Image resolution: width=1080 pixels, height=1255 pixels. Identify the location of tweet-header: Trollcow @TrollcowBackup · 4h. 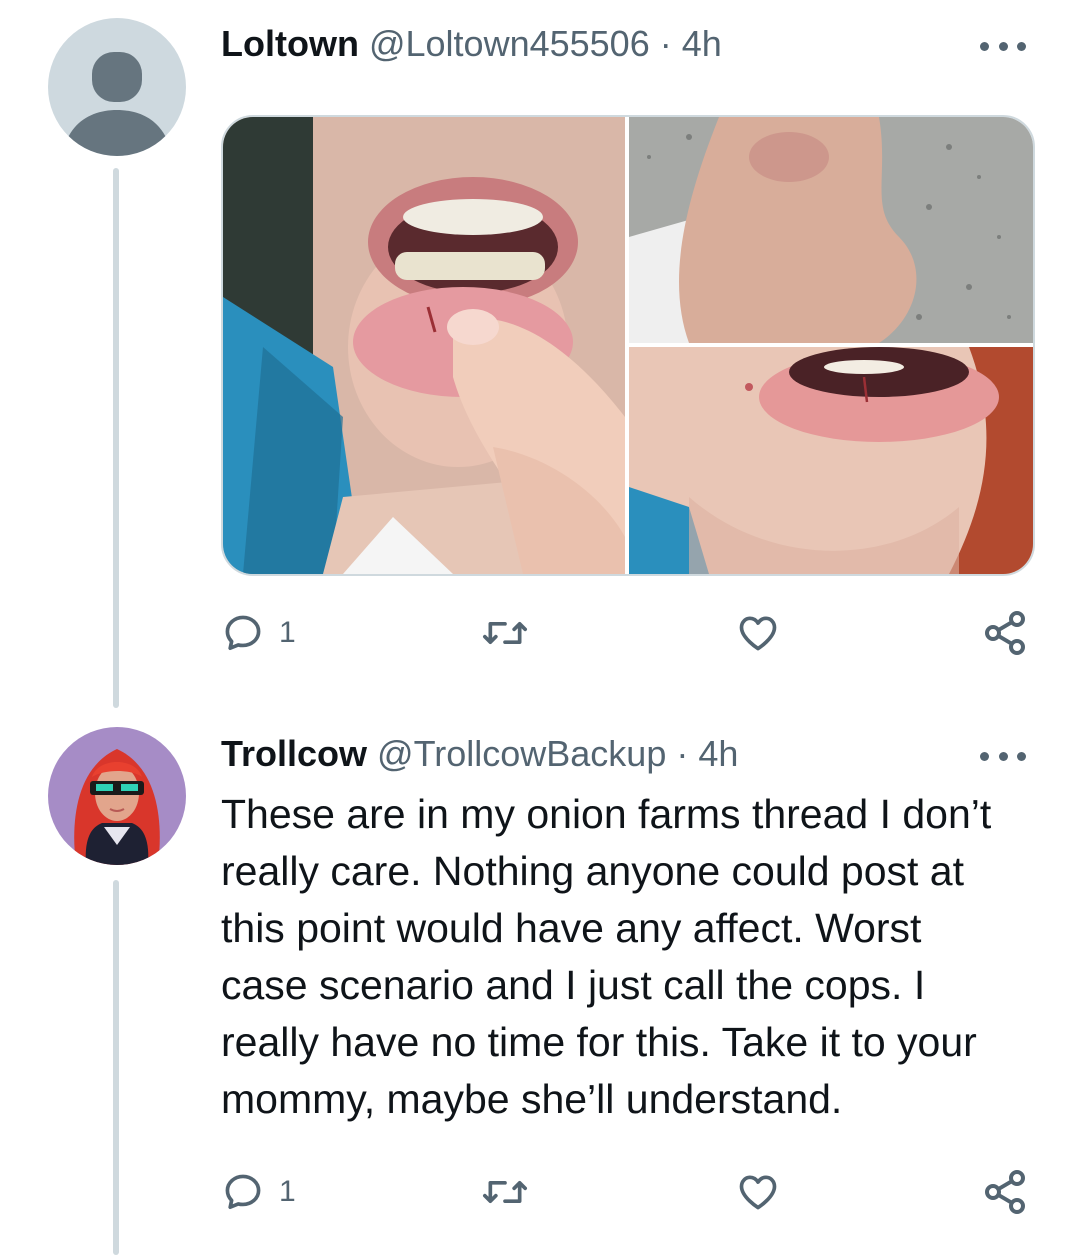
(620, 754).